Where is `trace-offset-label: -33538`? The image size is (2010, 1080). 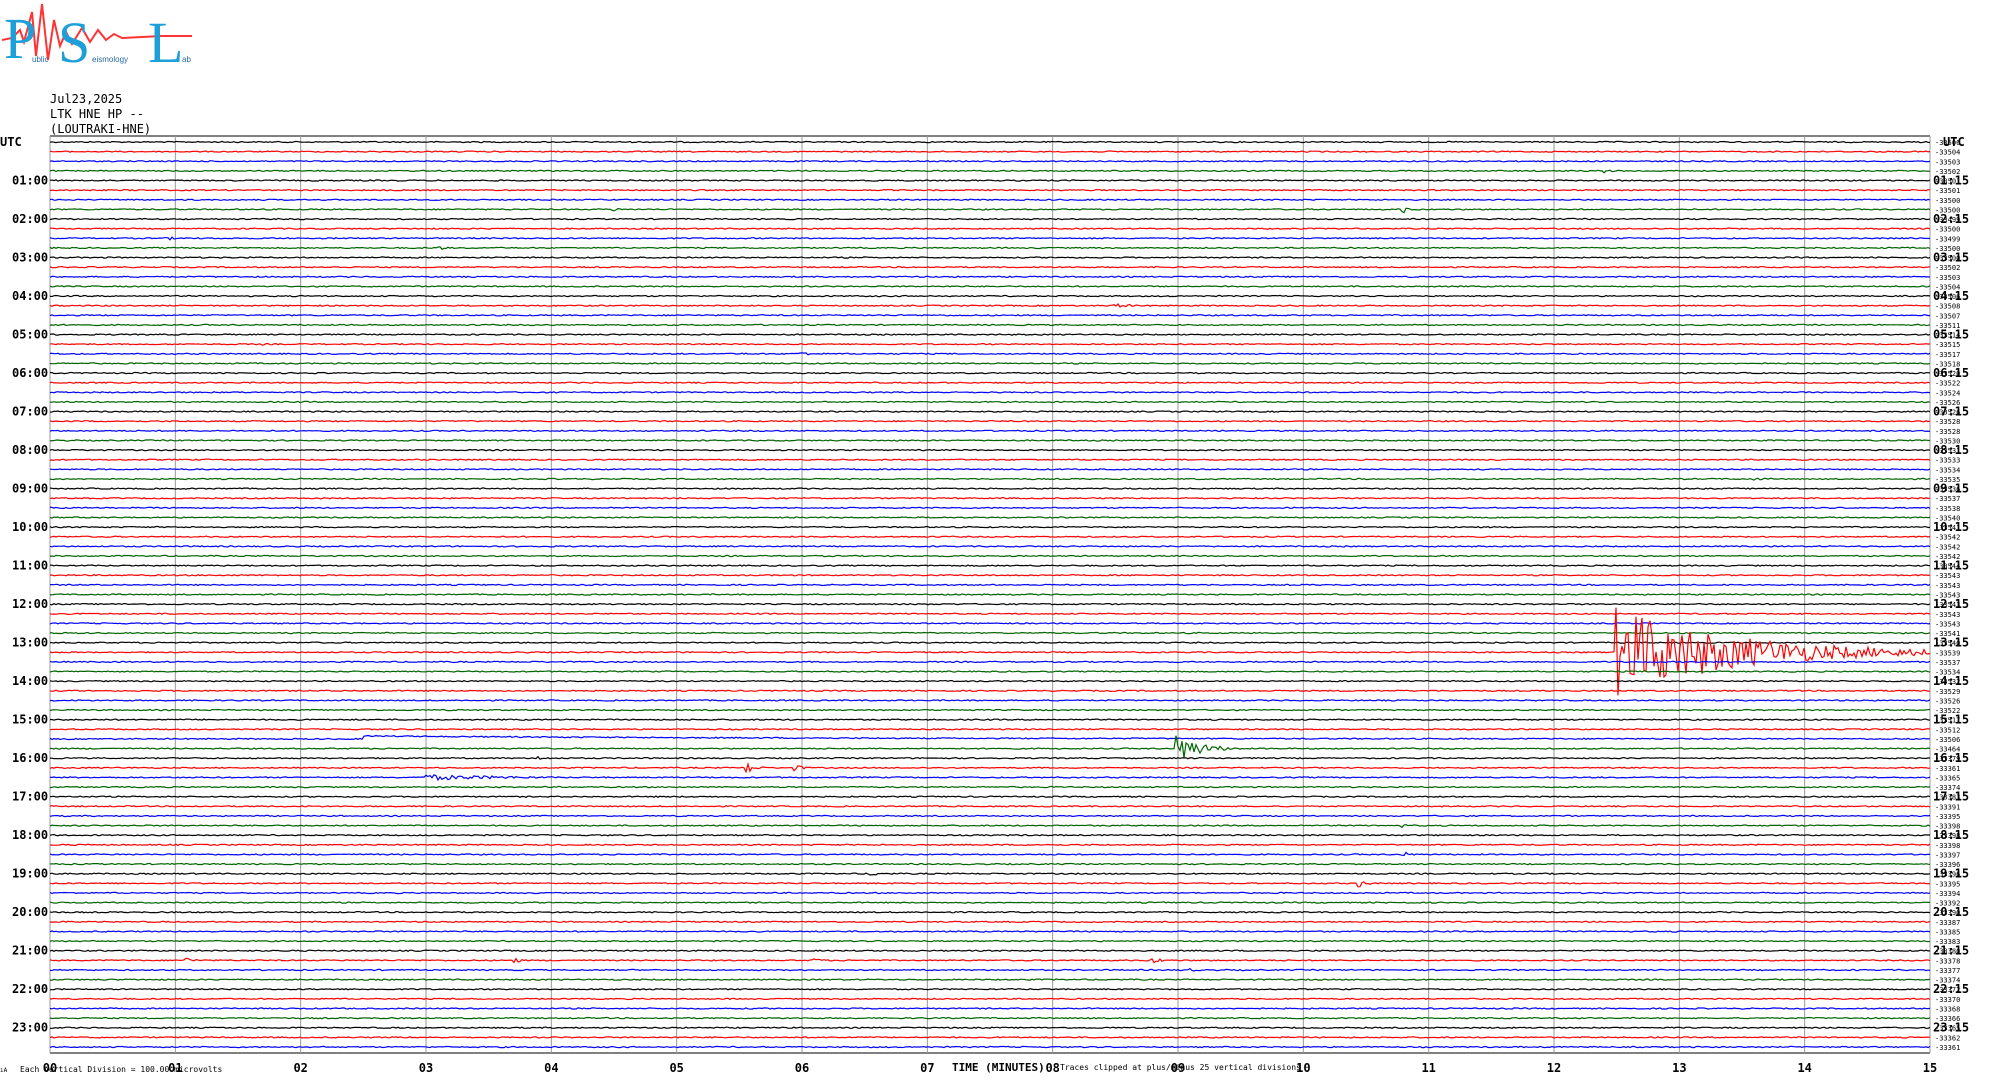
trace-offset-label: -33538 is located at coordinates (1947, 509).